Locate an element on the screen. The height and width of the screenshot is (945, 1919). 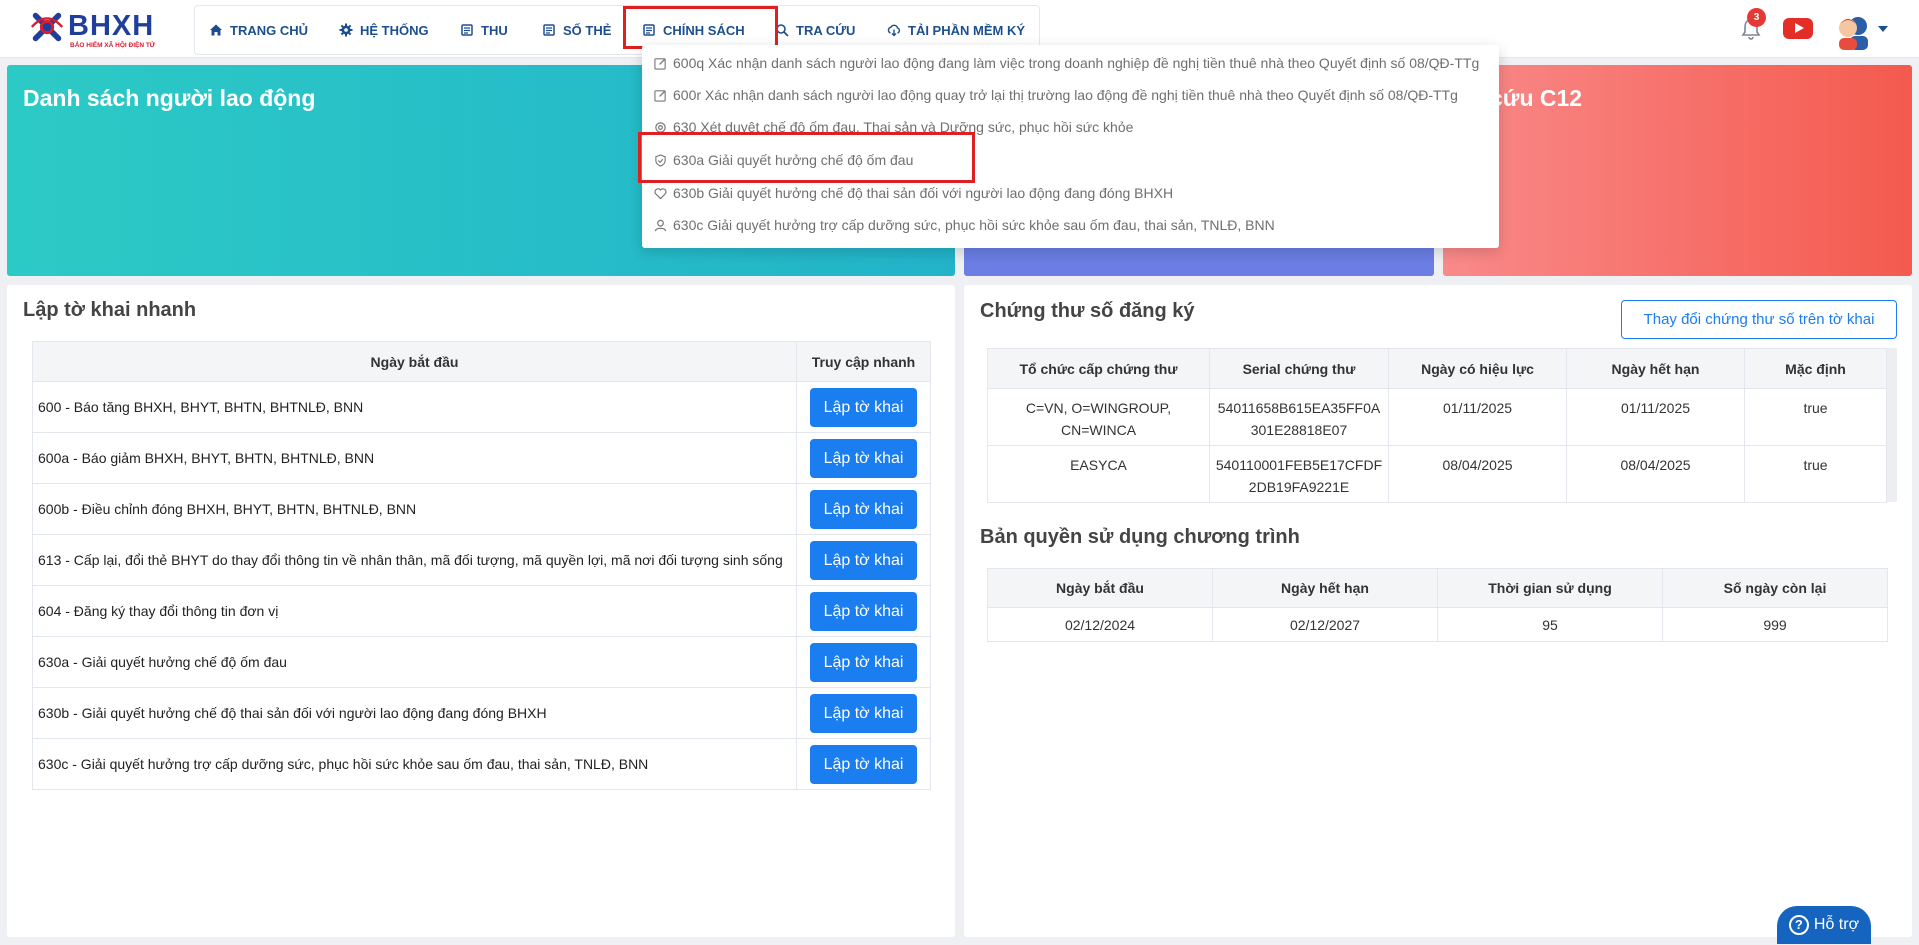
nav-label: TẢI PHẦN MỀM KÝ is located at coordinates (966, 30).